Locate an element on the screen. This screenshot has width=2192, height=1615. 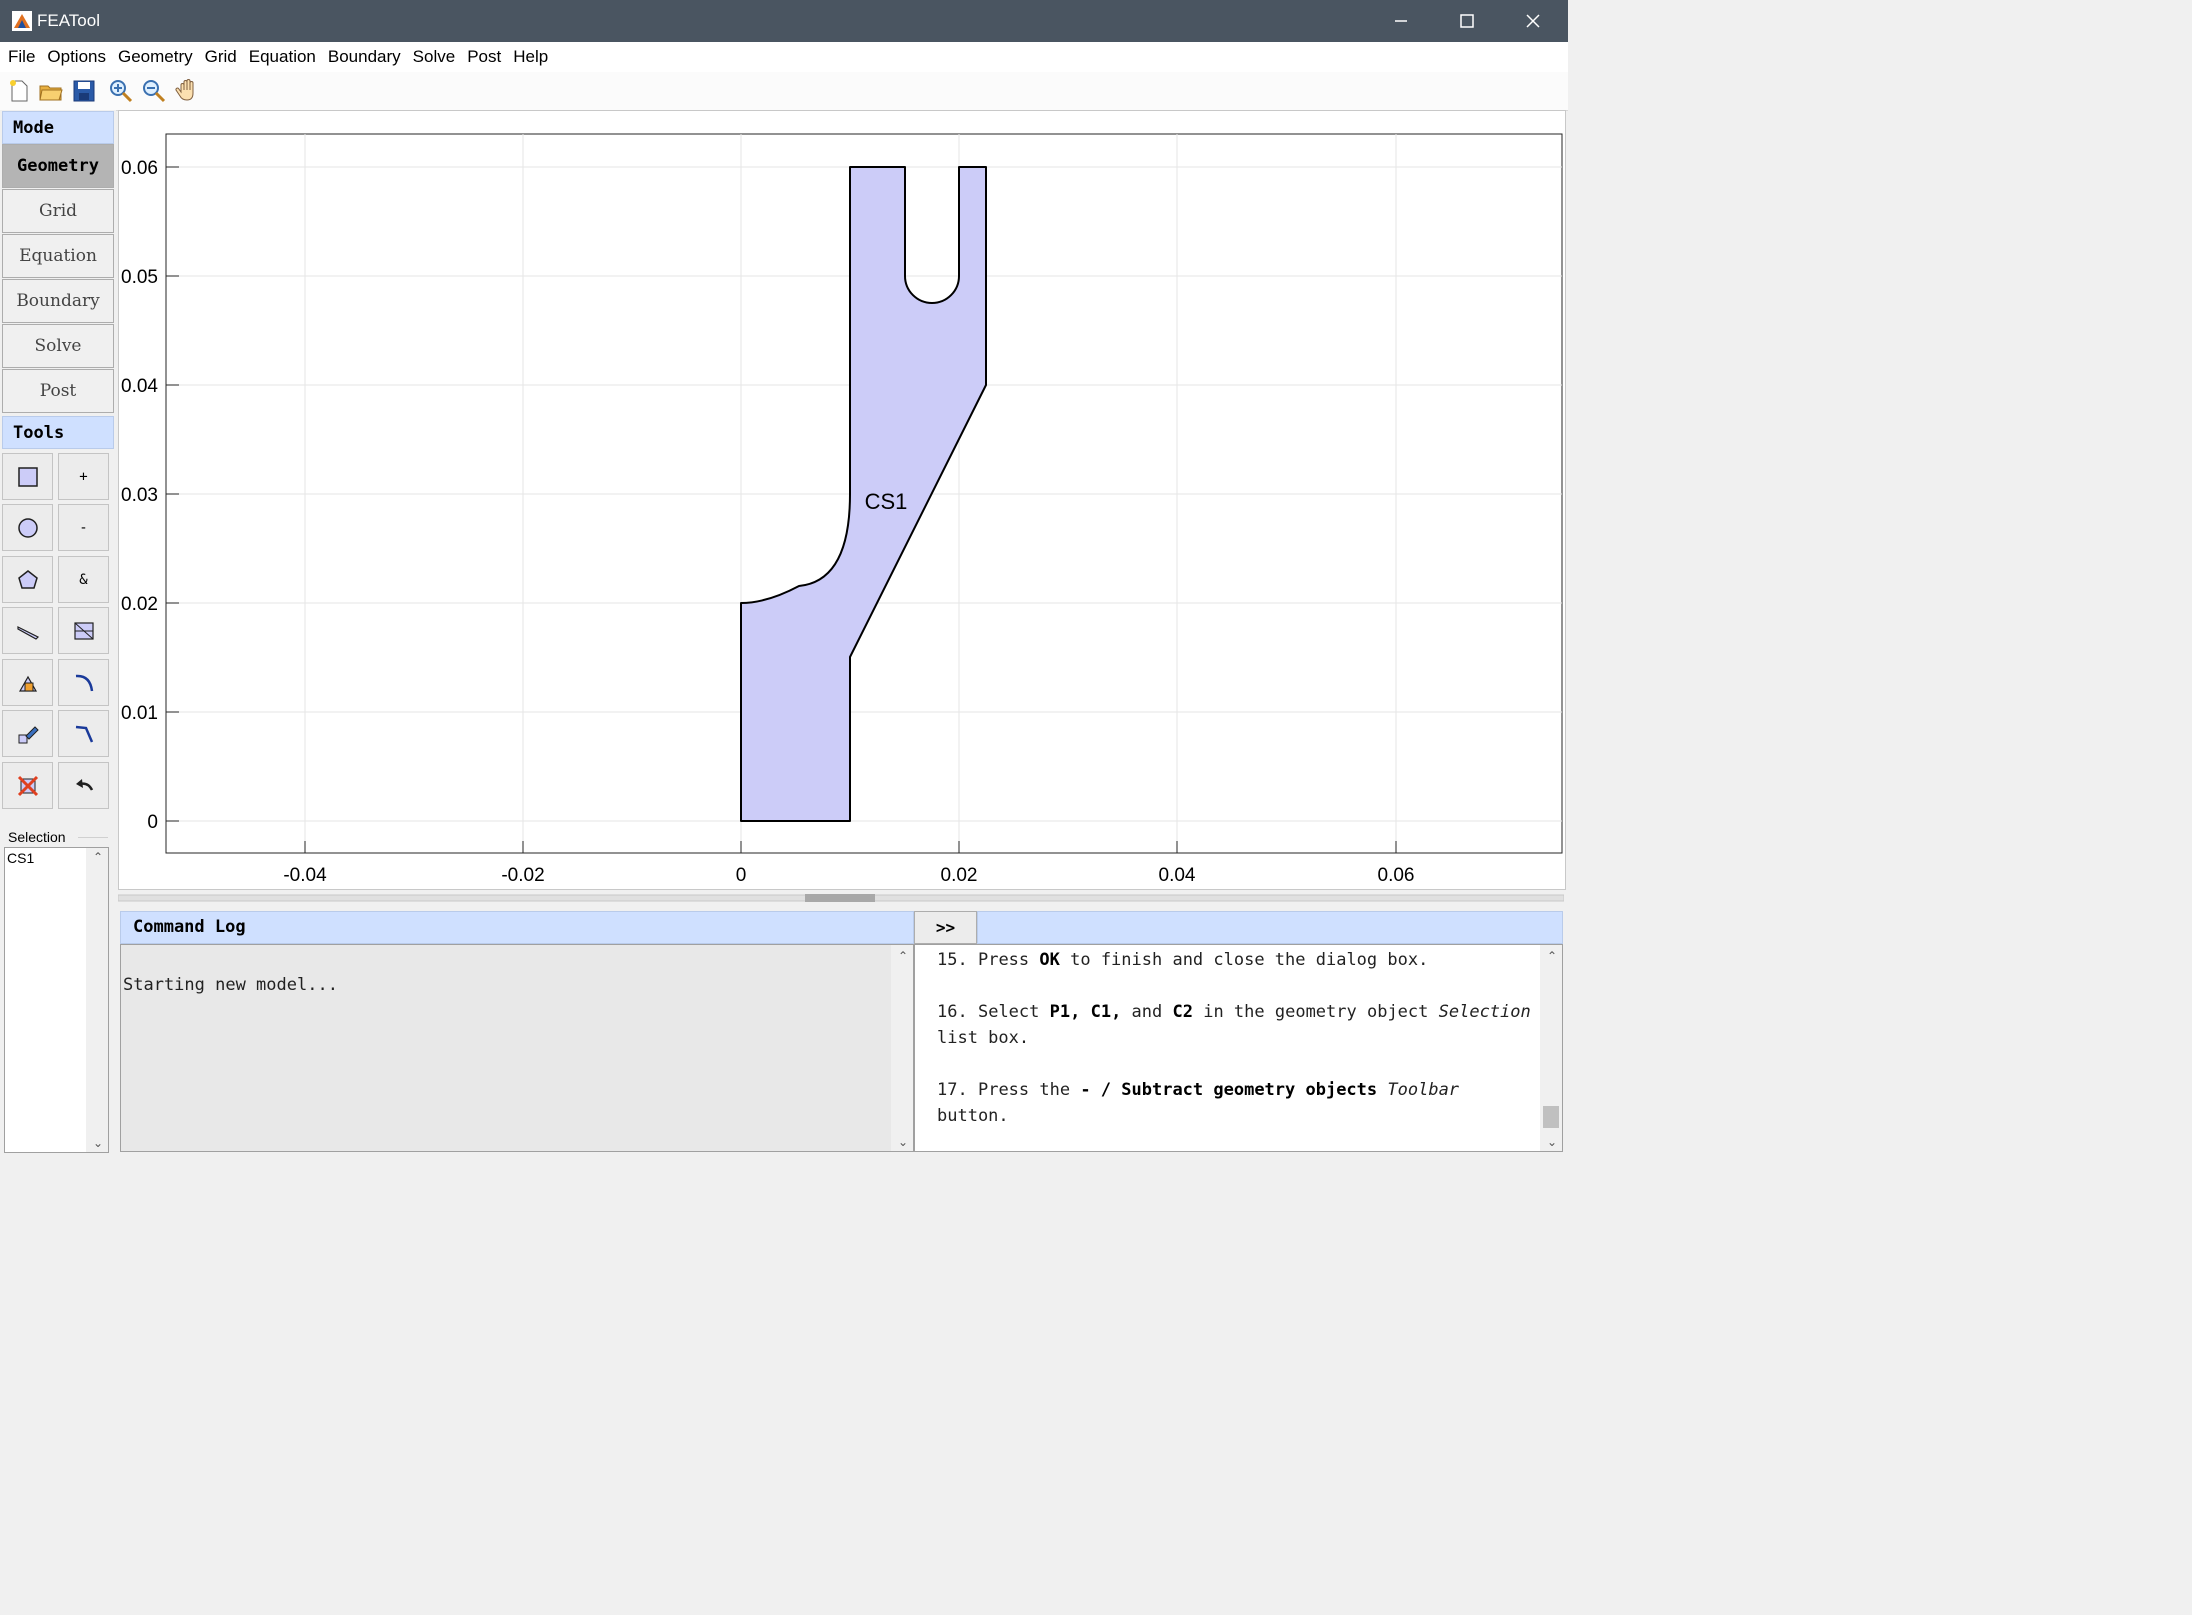
fillet-icon is located at coordinates (84, 682).